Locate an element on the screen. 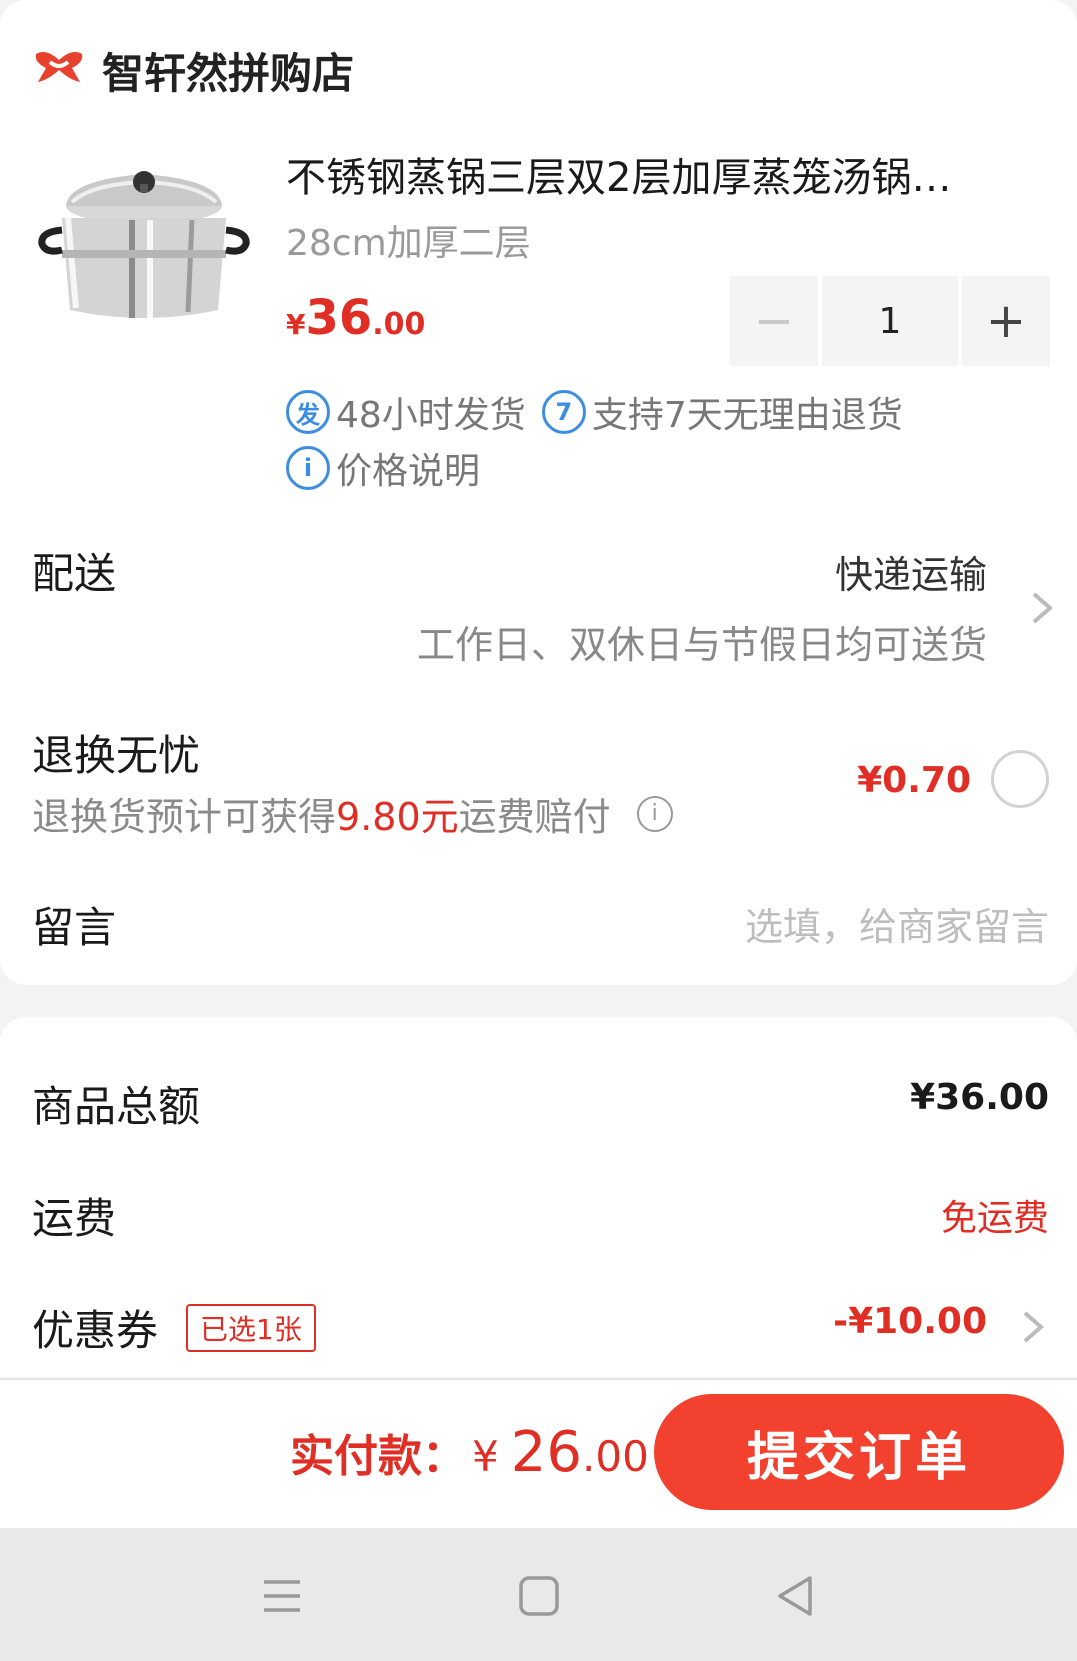  returns-amount: 9.80元 is located at coordinates (397, 817).